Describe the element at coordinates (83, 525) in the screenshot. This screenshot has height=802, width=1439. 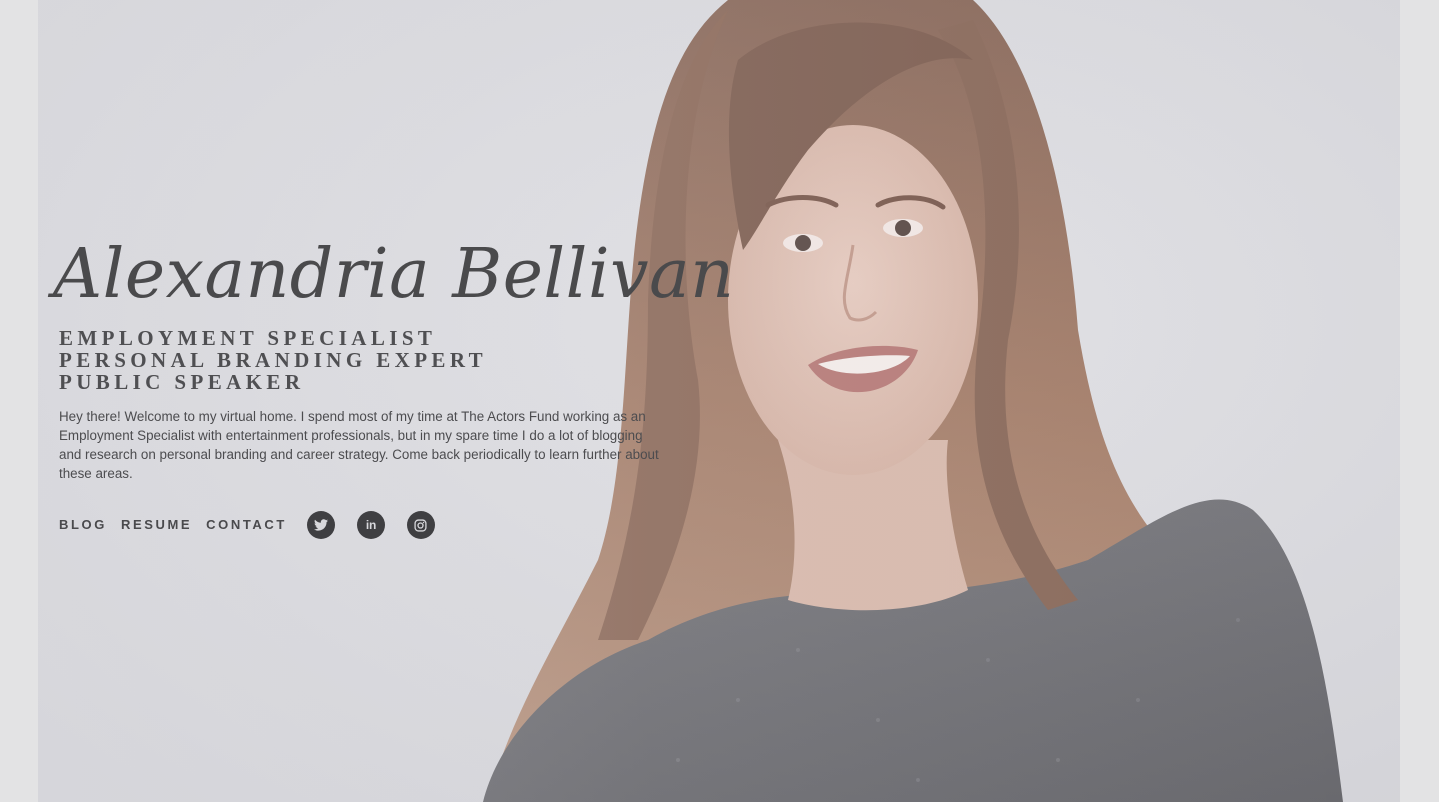
I see `nav-link-blog: BLOG` at that location.